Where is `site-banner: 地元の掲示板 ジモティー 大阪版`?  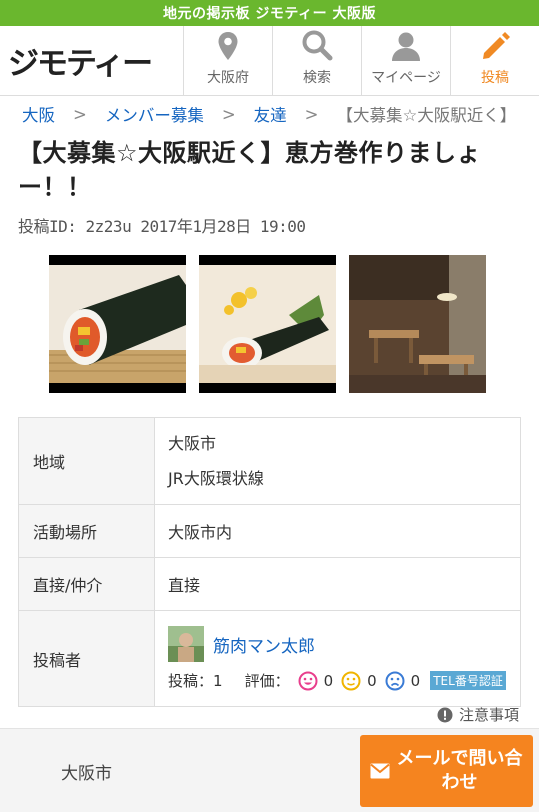
site-banner: 地元の掲示板 ジモティー 大阪版 is located at coordinates (269, 13).